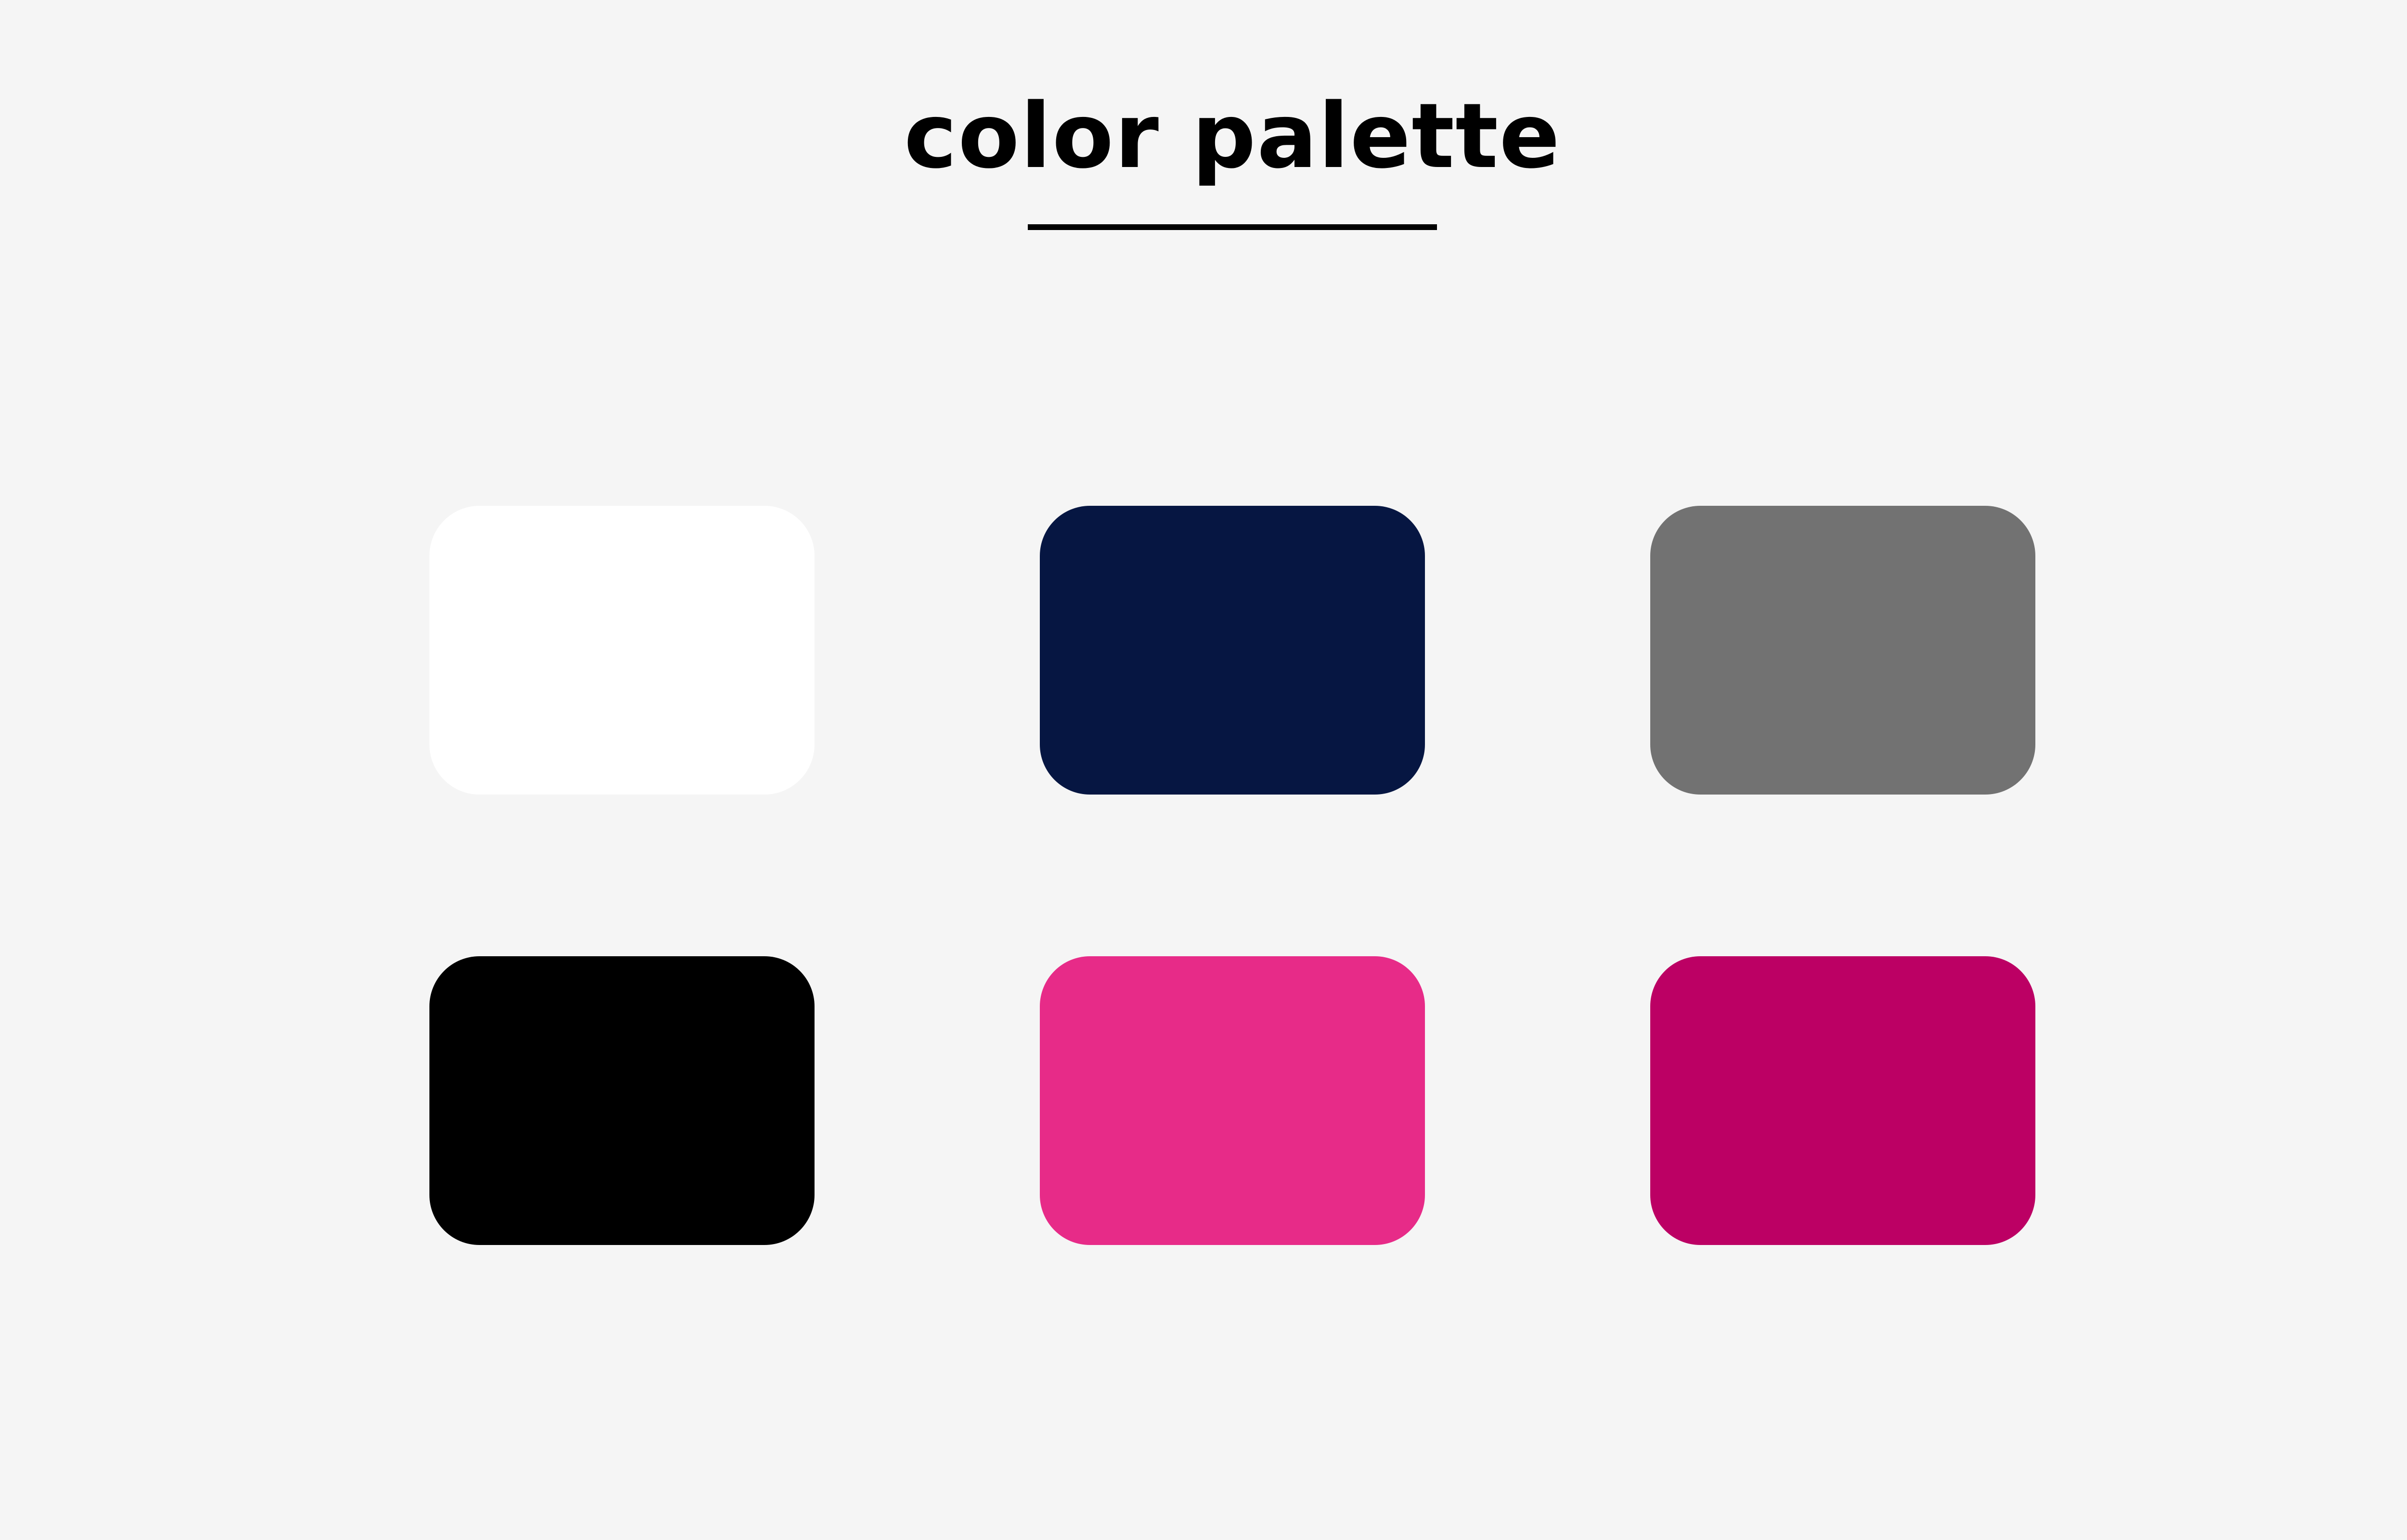 Image resolution: width=2407 pixels, height=1540 pixels. Describe the element at coordinates (1232, 227) in the screenshot. I see `title-underline` at that location.